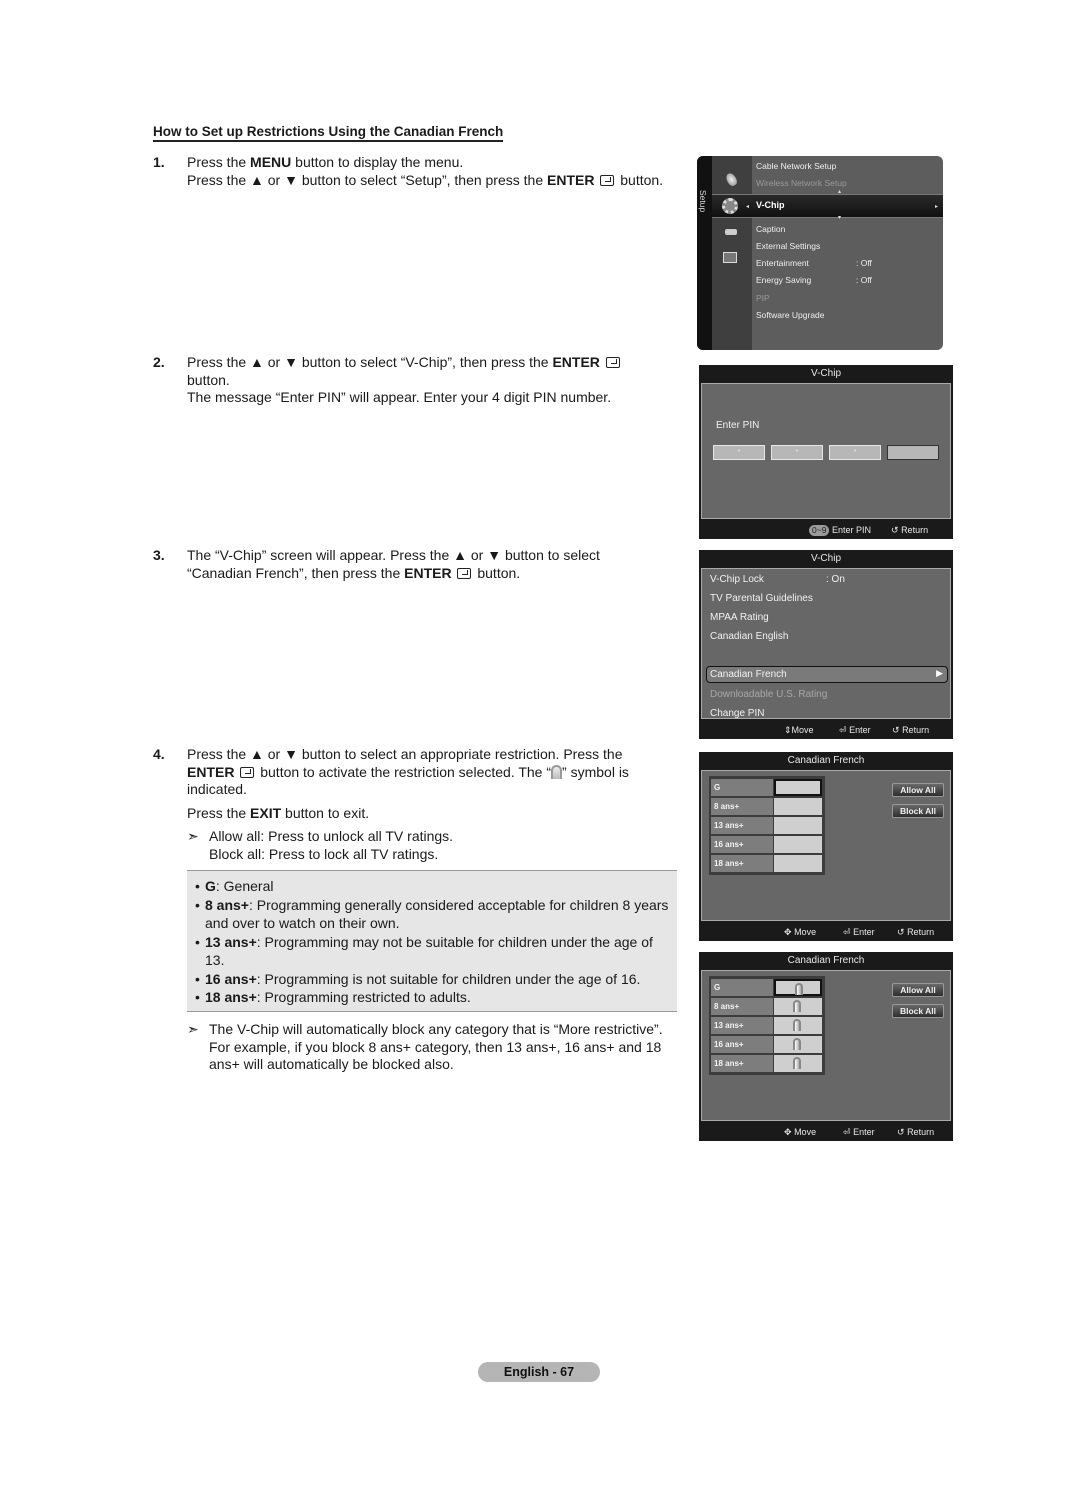  Describe the element at coordinates (783, 280) in the screenshot. I see `menu-item-energy-saving: Energy Saving` at that location.